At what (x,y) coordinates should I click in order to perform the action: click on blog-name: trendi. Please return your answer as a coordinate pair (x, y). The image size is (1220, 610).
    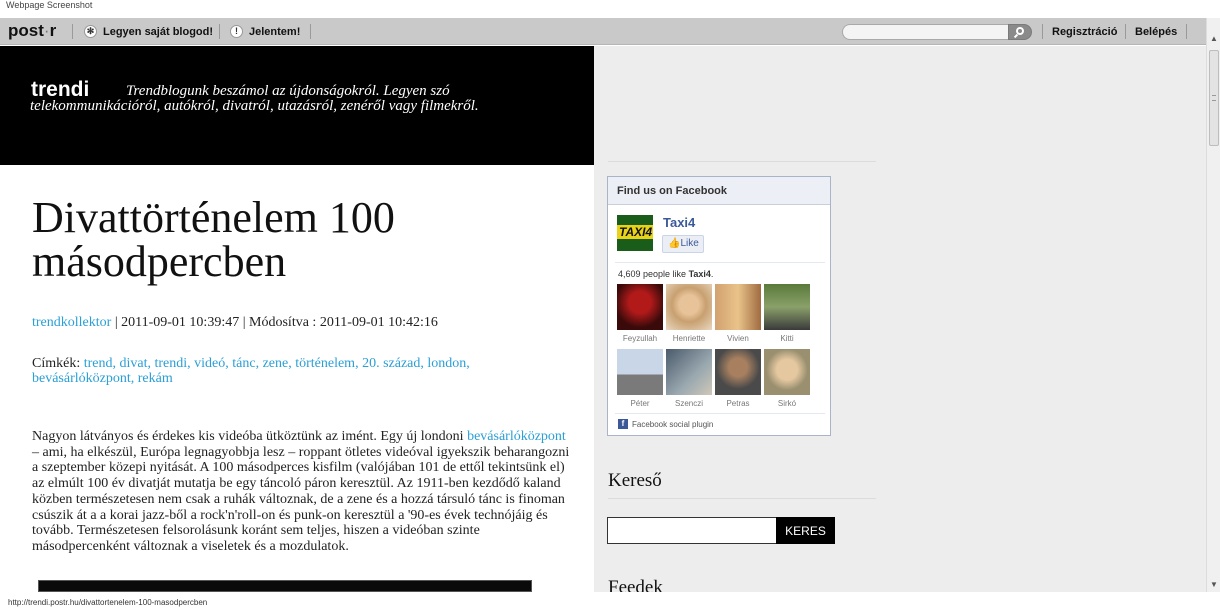
    Looking at the image, I should click on (60, 90).